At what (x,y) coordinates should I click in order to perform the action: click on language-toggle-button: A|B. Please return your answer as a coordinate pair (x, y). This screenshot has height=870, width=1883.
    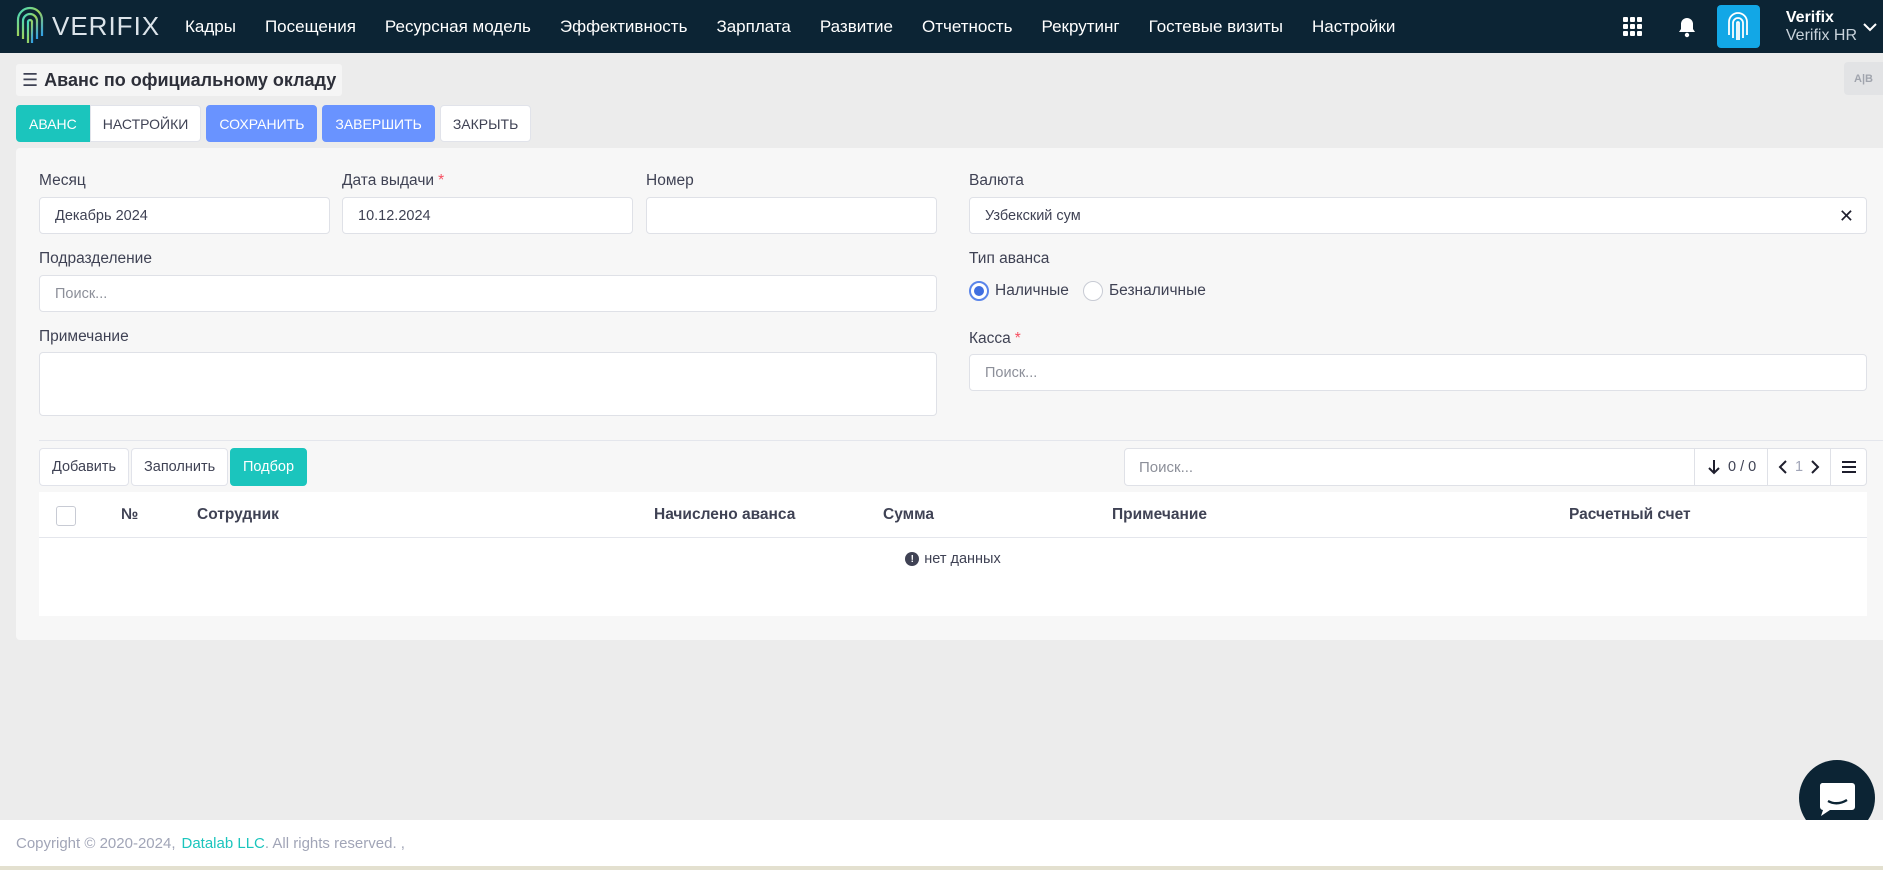
    Looking at the image, I should click on (1863, 78).